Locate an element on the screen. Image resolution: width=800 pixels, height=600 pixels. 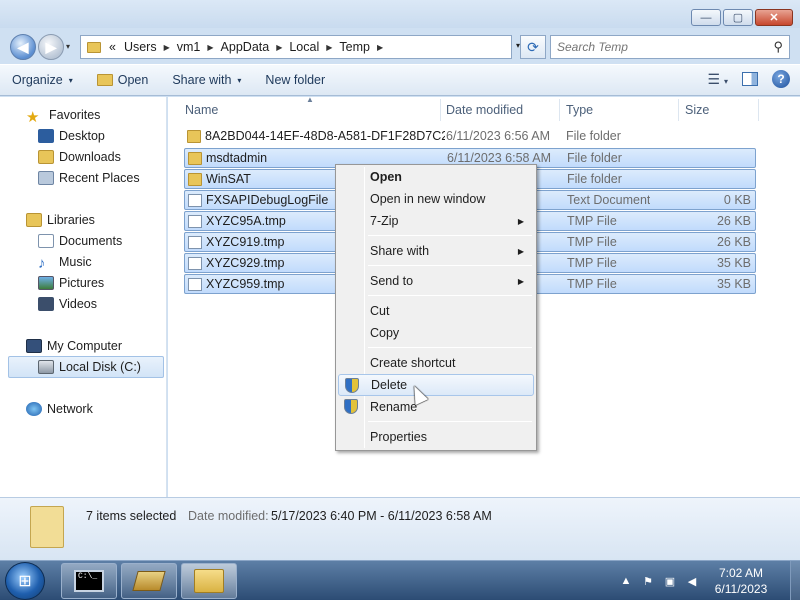
menu-item-open: Open is located at coordinates (436, 177).